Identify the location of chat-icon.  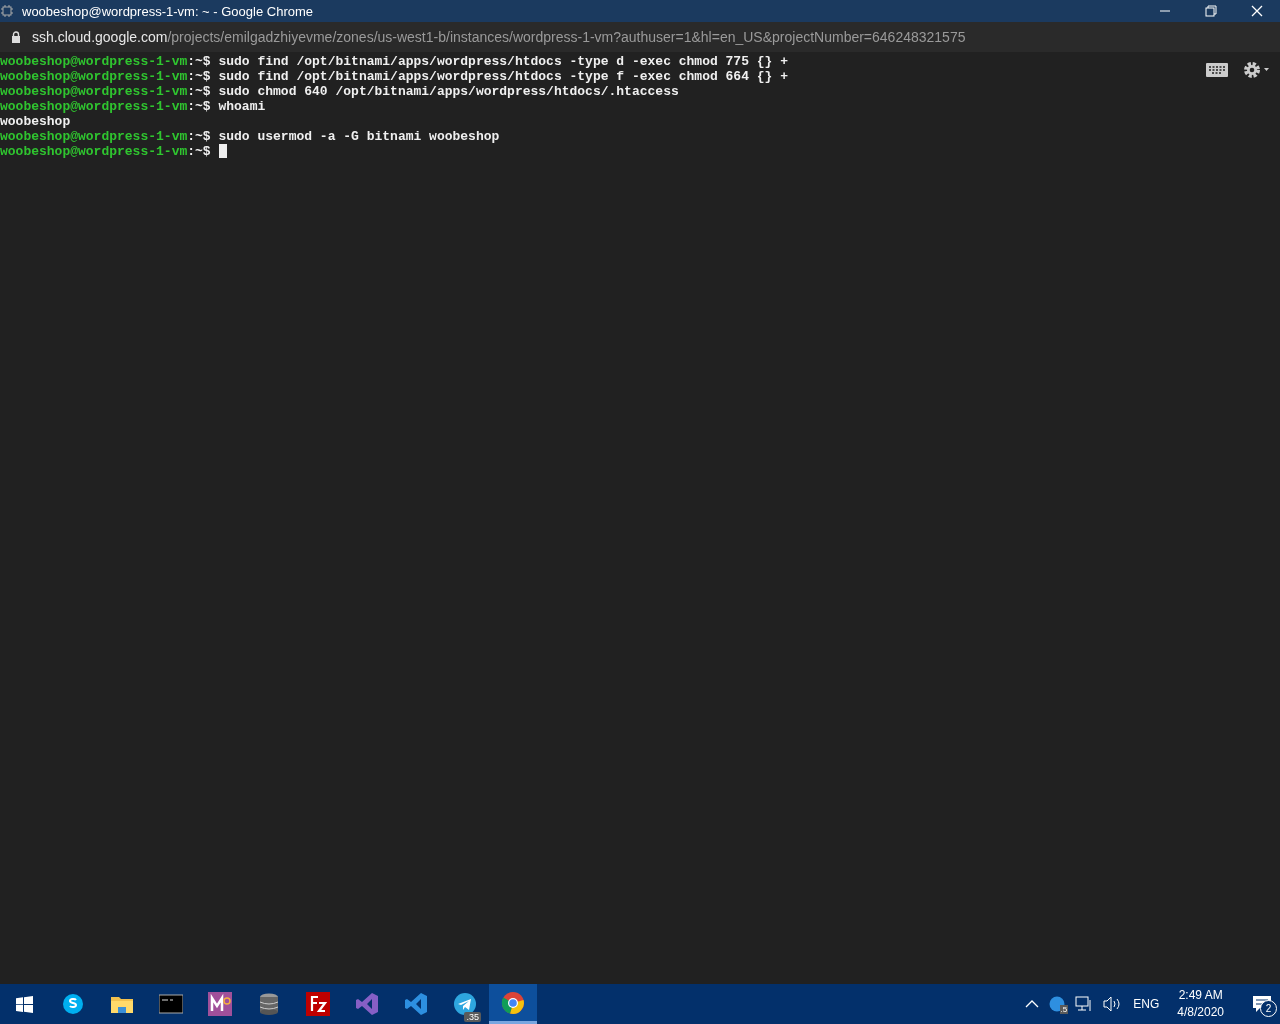
(72, 1004).